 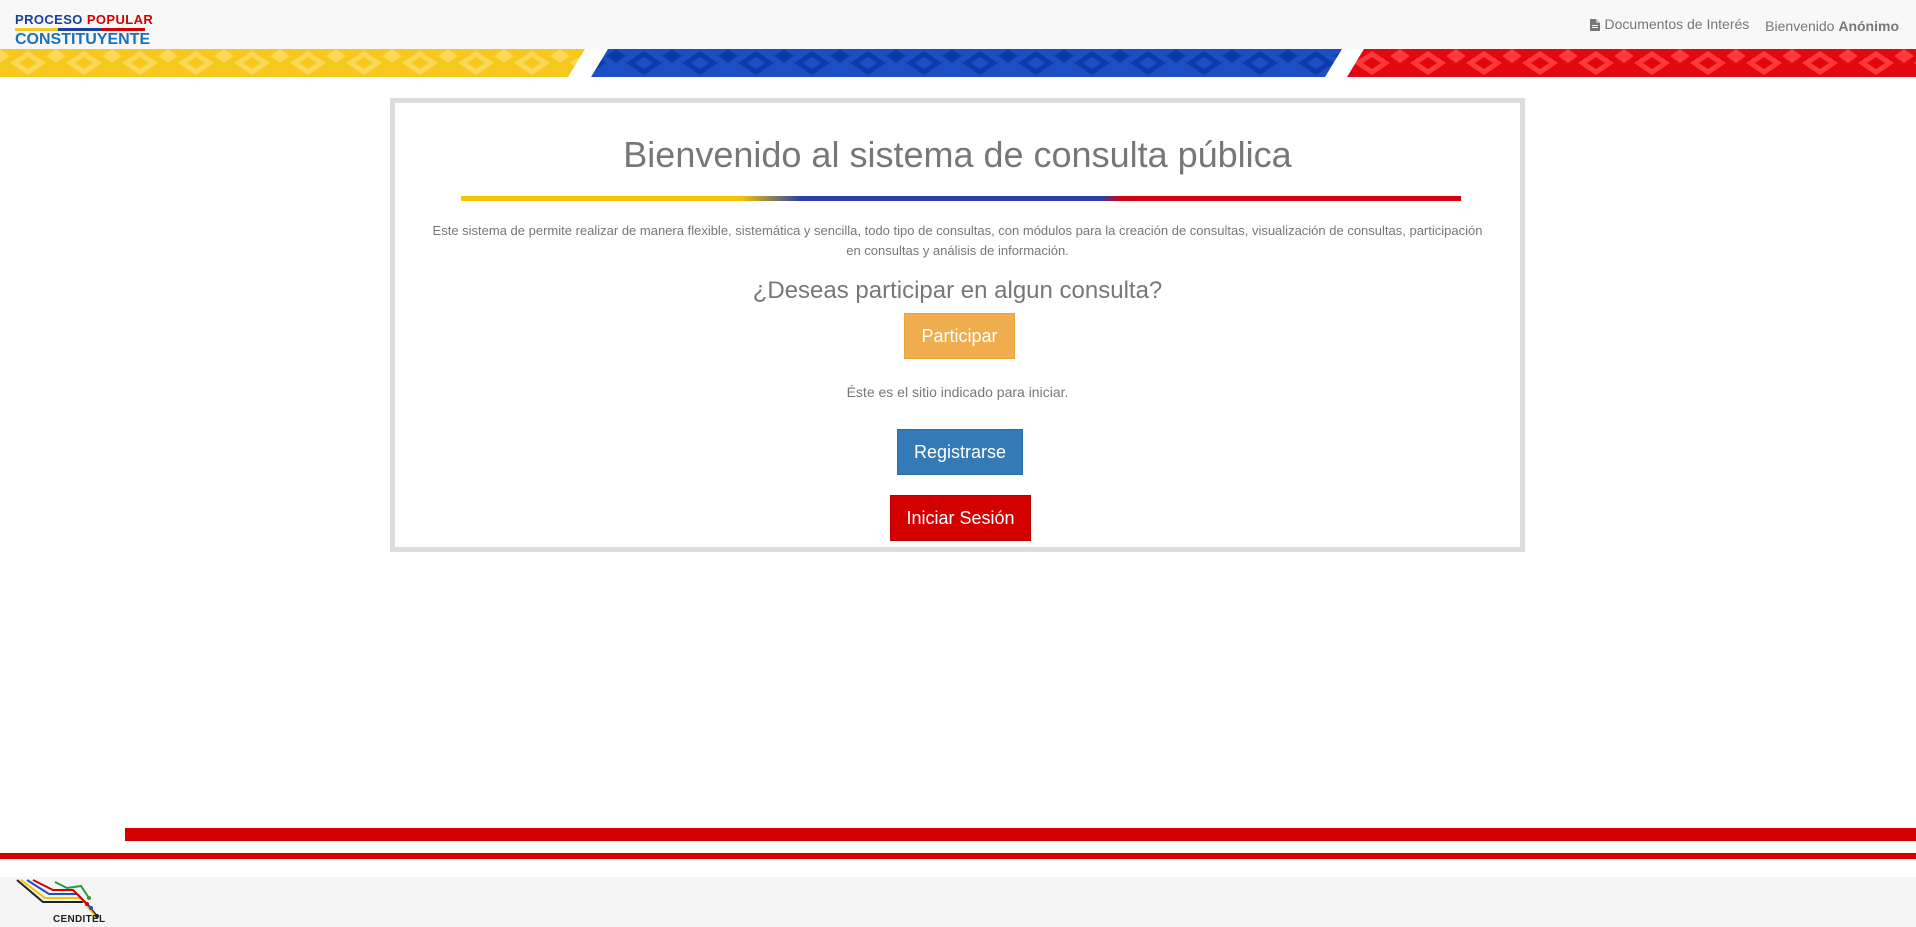 I want to click on login-button: Iniciar Sesión, so click(x=960, y=518).